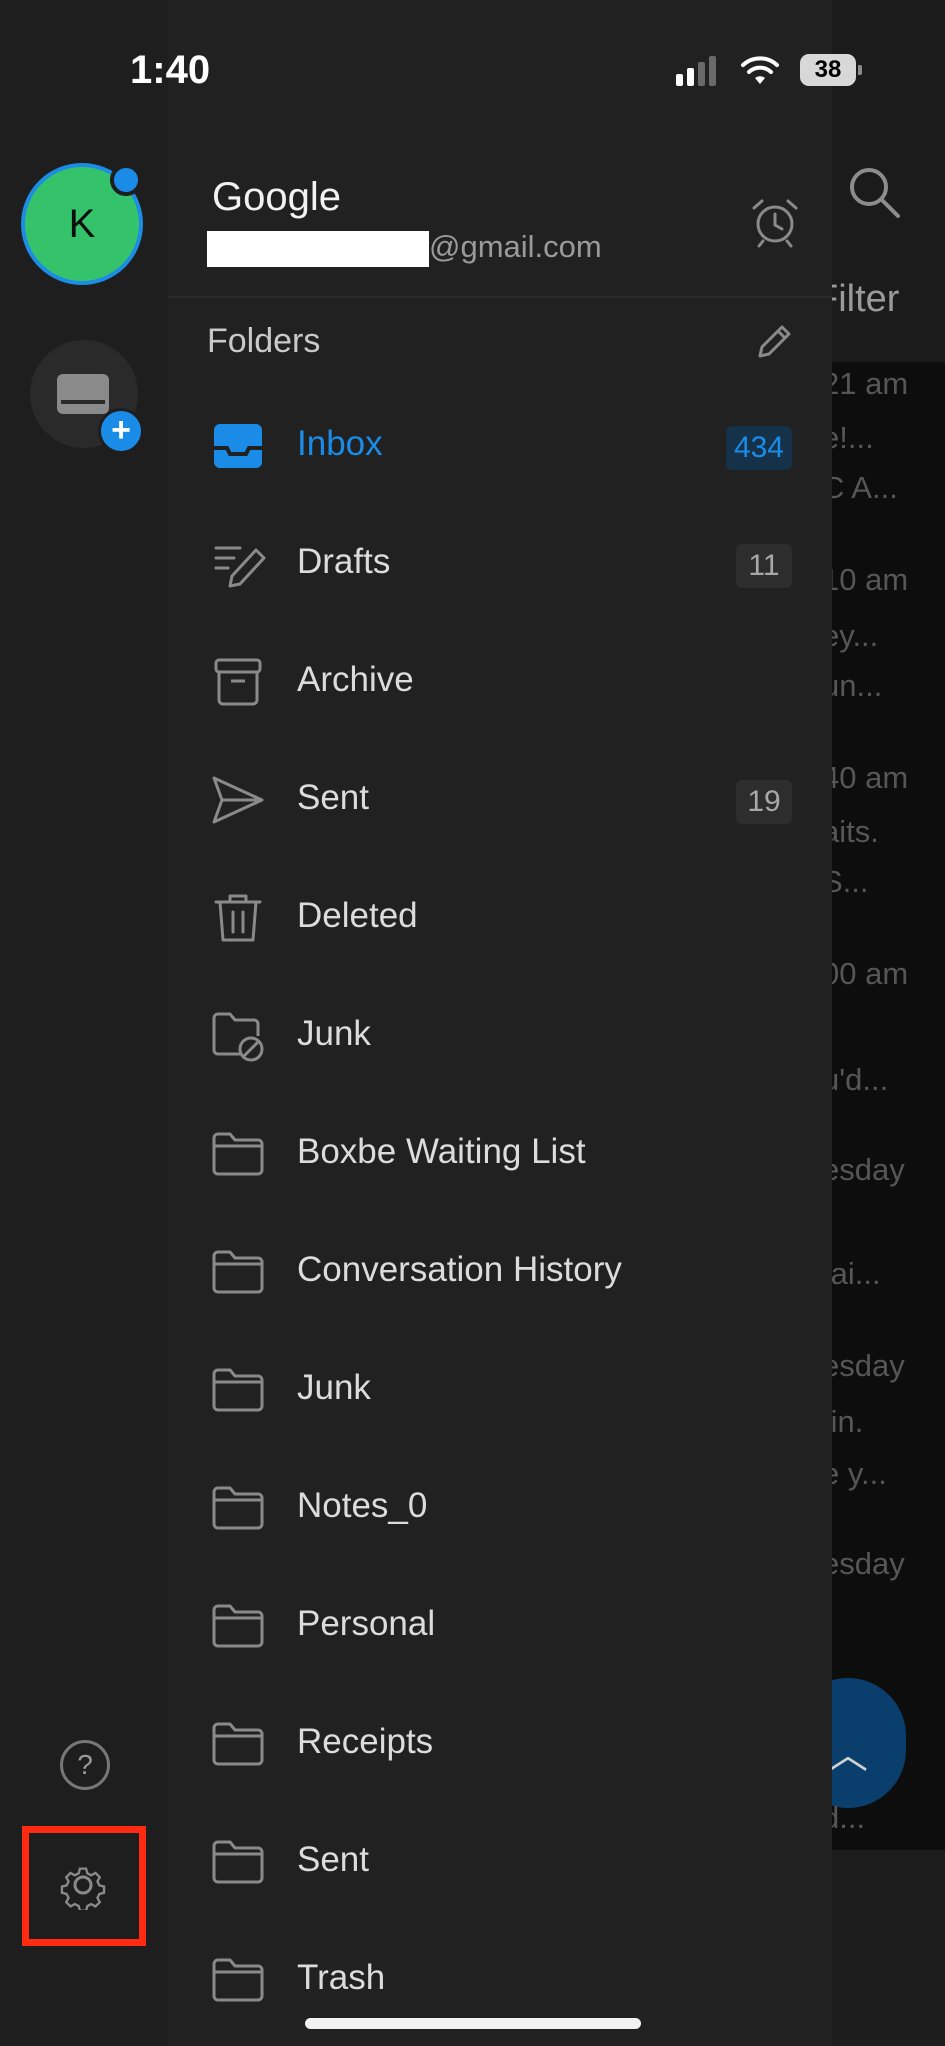 The height and width of the screenshot is (2046, 945). Describe the element at coordinates (758, 448) in the screenshot. I see `unread-count-badge: 434` at that location.